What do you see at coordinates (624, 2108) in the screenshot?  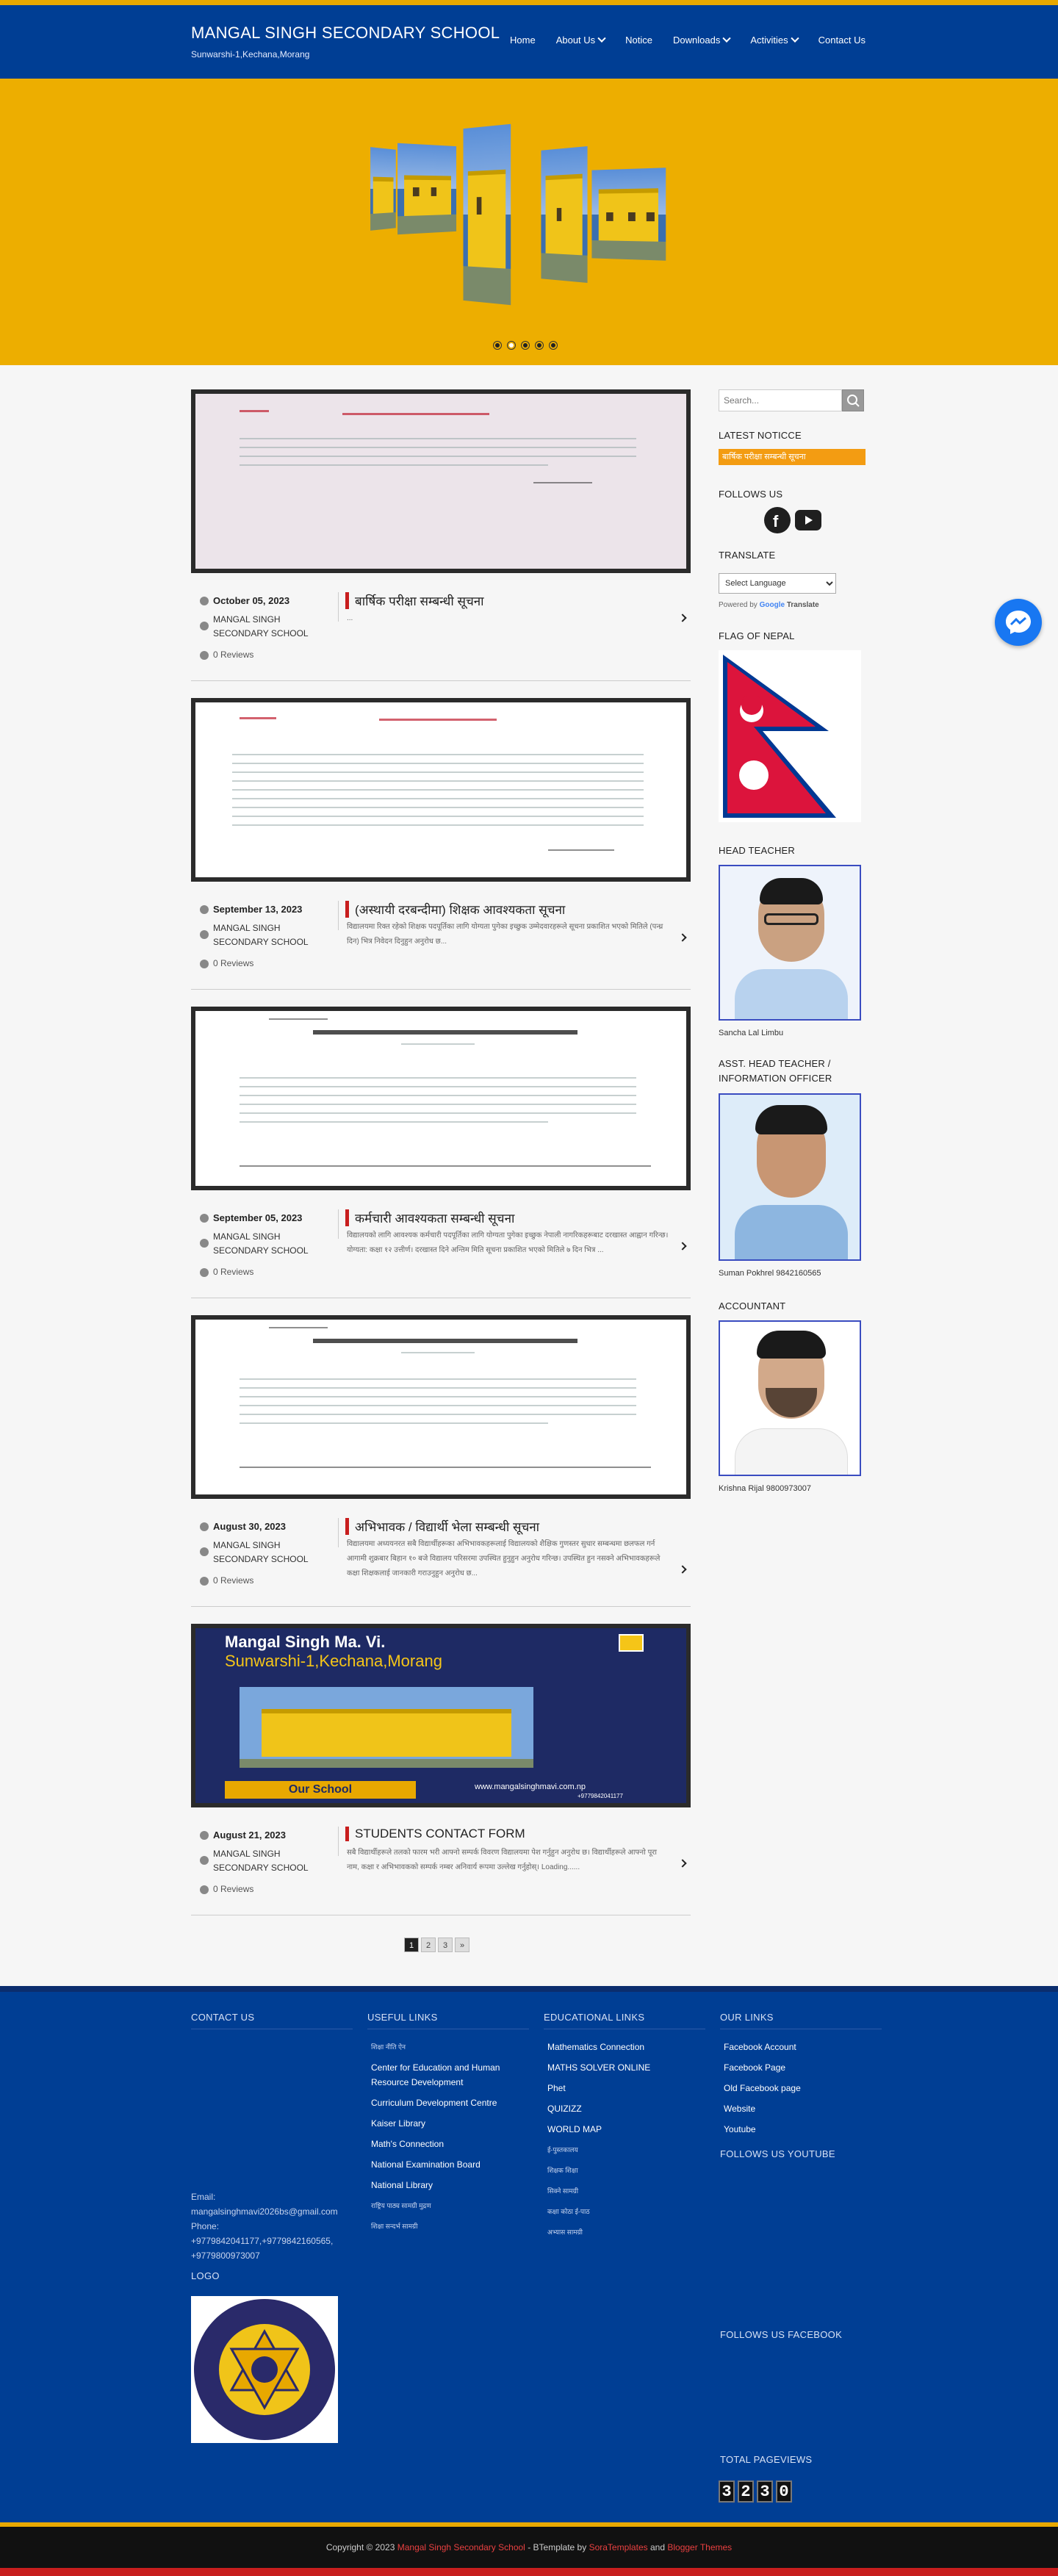 I see `footer-link: QUIZIZZ` at bounding box center [624, 2108].